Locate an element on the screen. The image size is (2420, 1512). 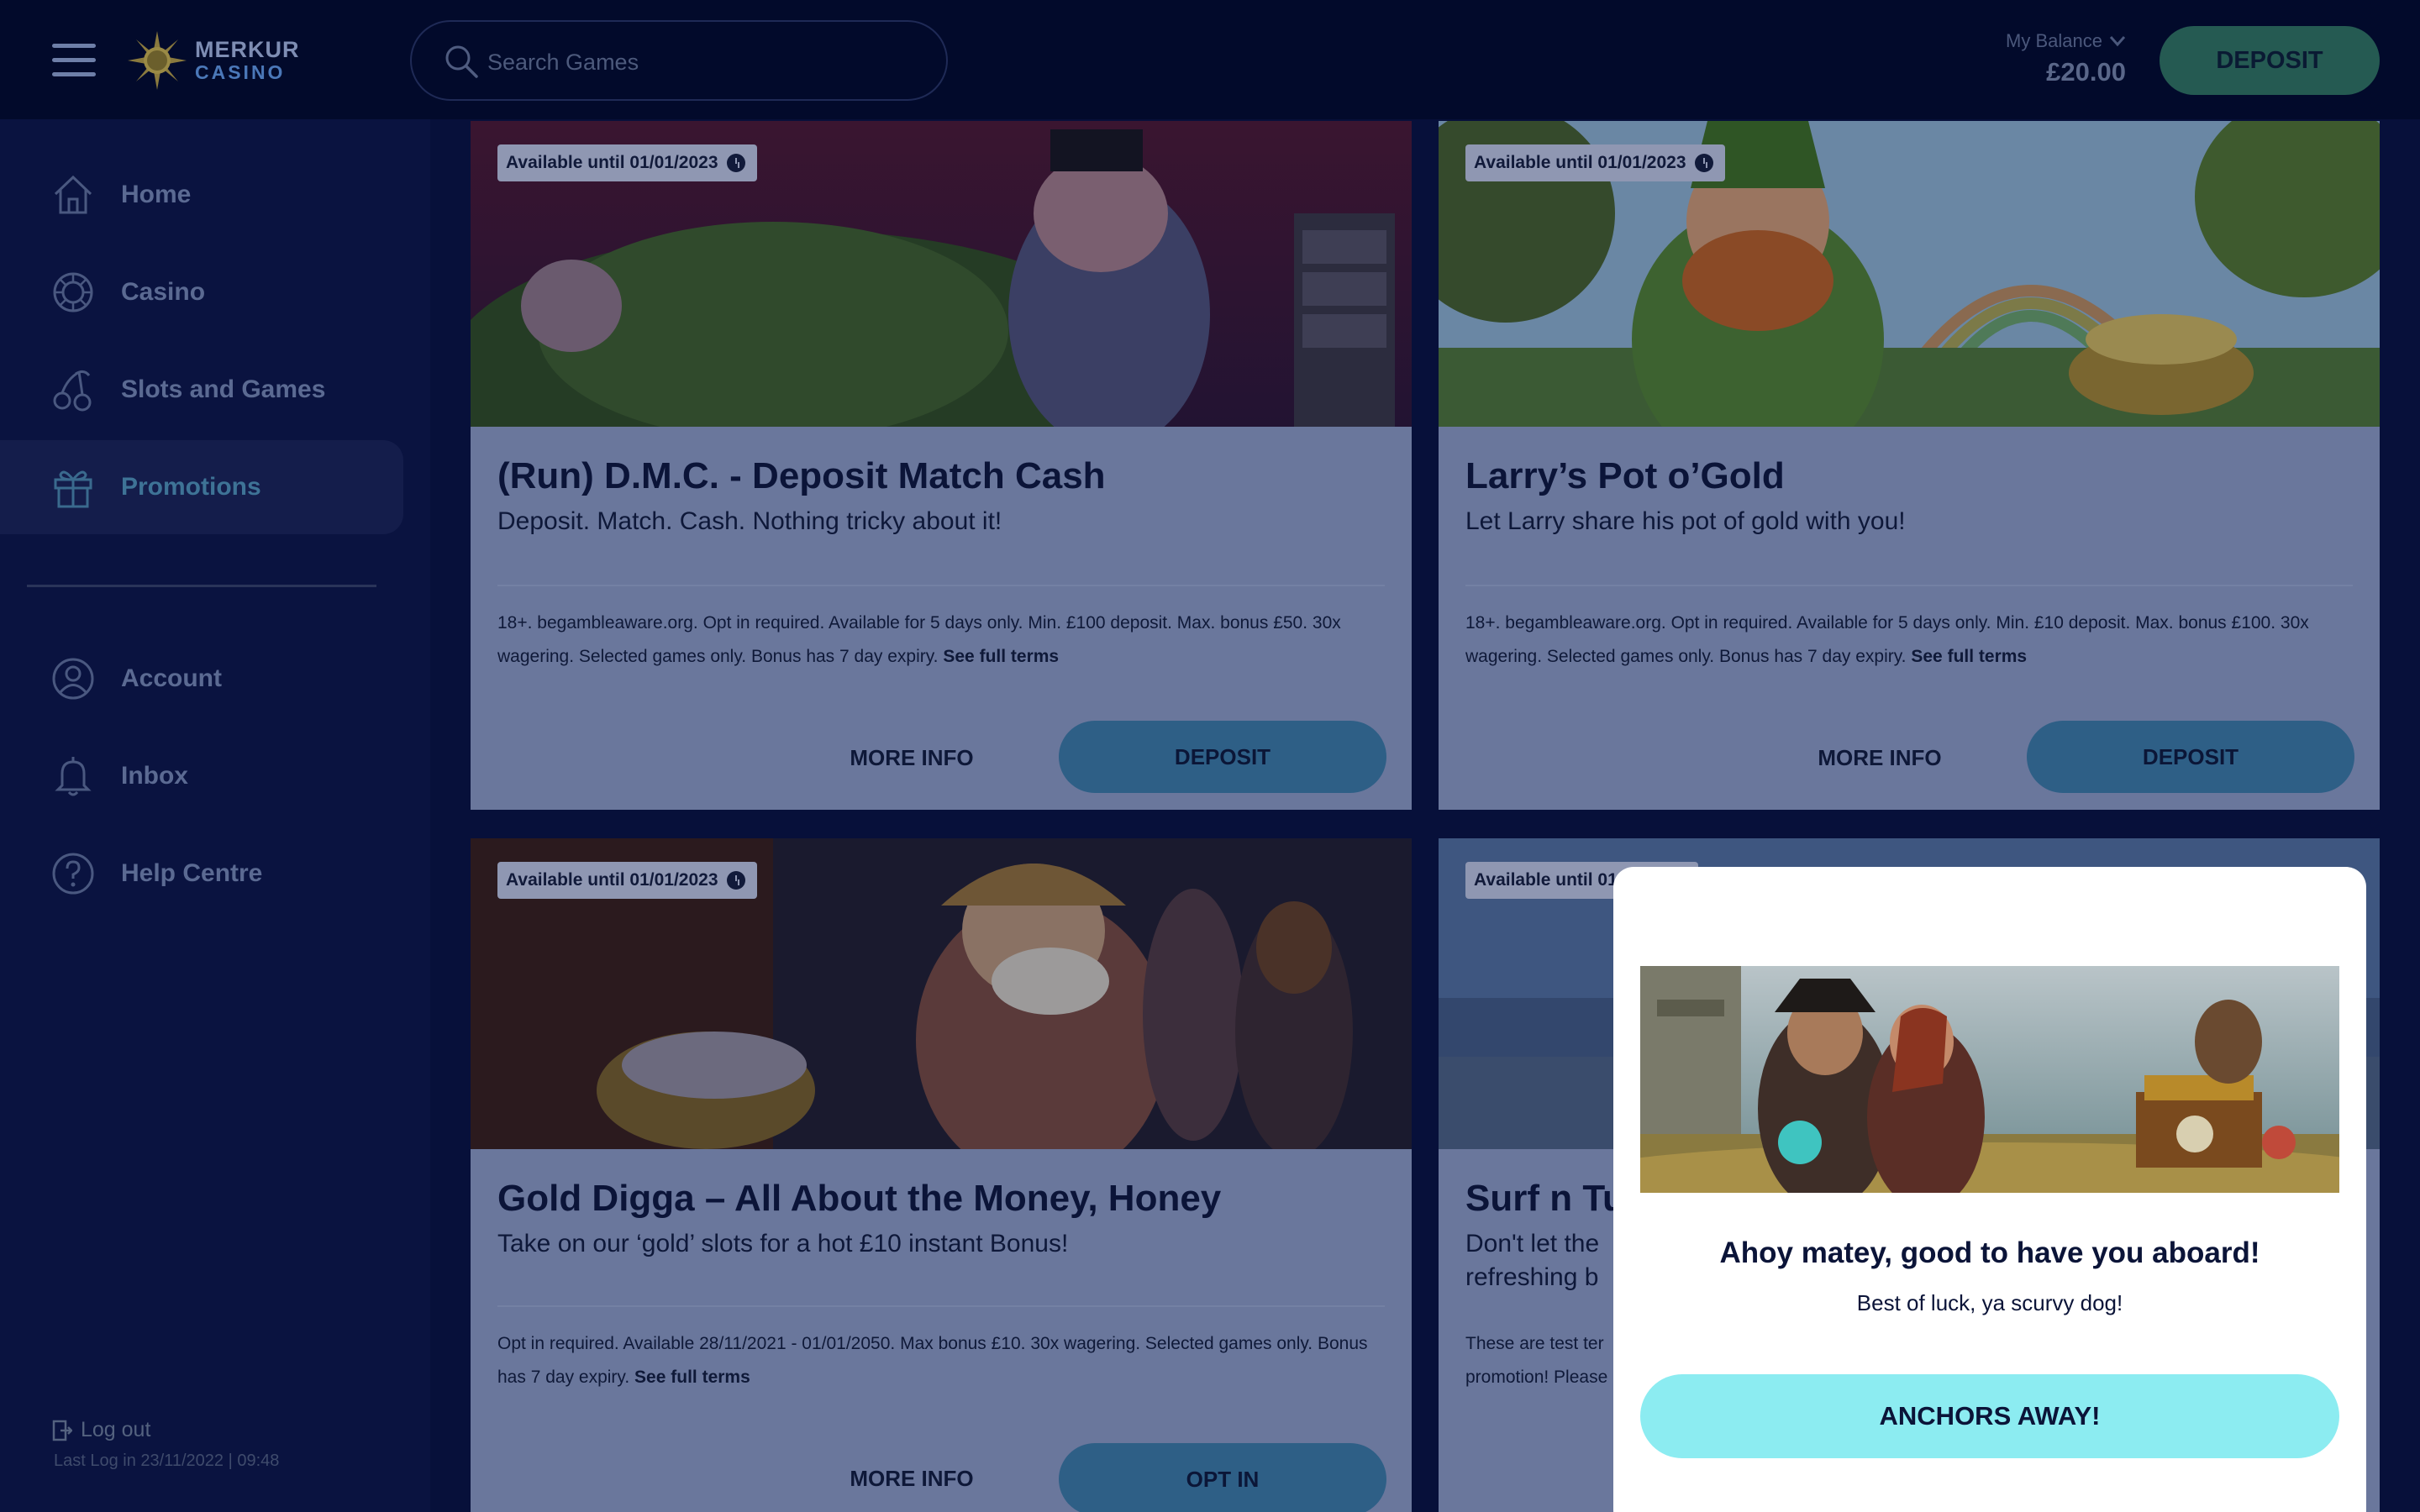
sidebar-item-casino: Casino is located at coordinates (202, 292).